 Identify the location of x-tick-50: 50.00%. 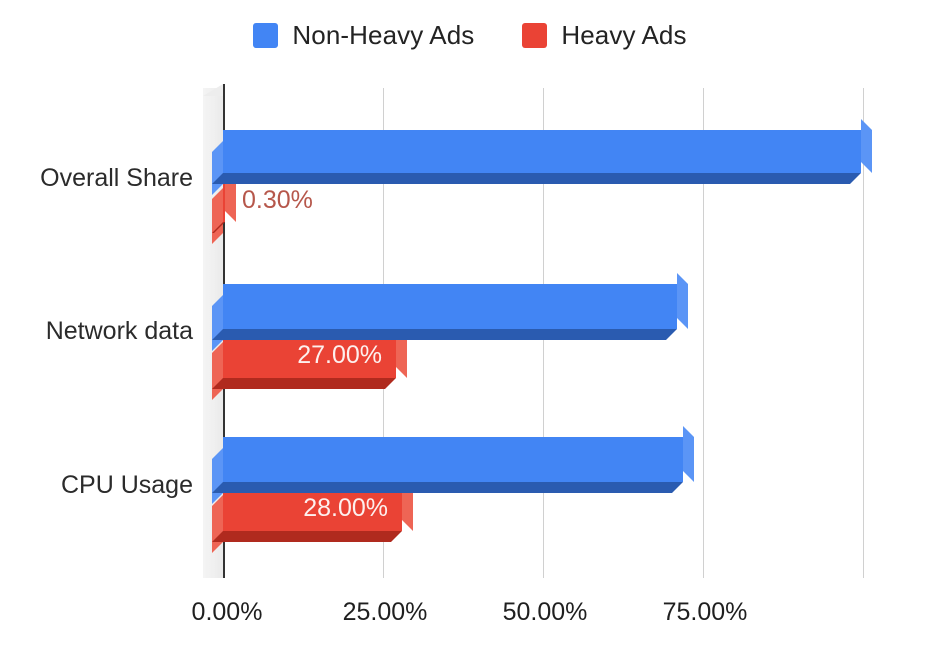
(545, 612).